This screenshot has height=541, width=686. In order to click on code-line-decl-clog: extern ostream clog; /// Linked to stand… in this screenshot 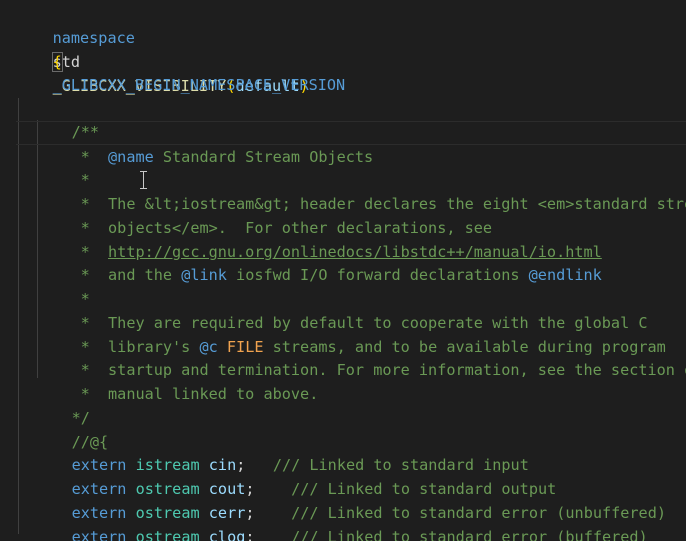, I will do `click(341, 521)`.